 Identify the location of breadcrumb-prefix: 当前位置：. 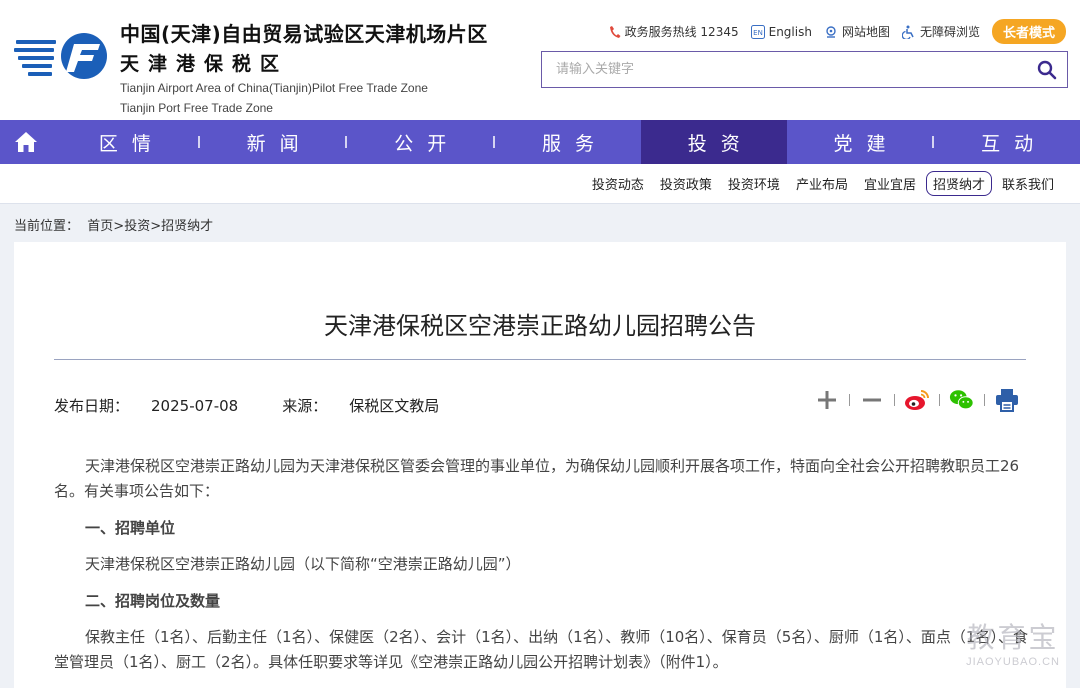
(47, 226).